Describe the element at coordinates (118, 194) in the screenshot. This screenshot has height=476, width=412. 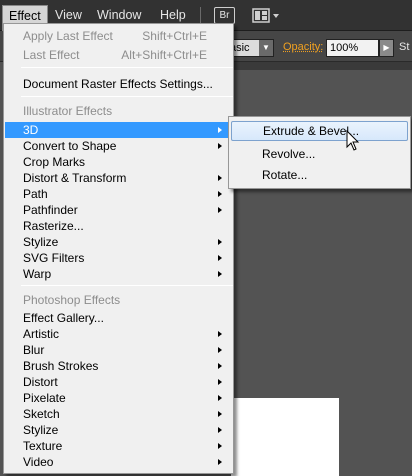
I see `menu-item-path: Path` at that location.